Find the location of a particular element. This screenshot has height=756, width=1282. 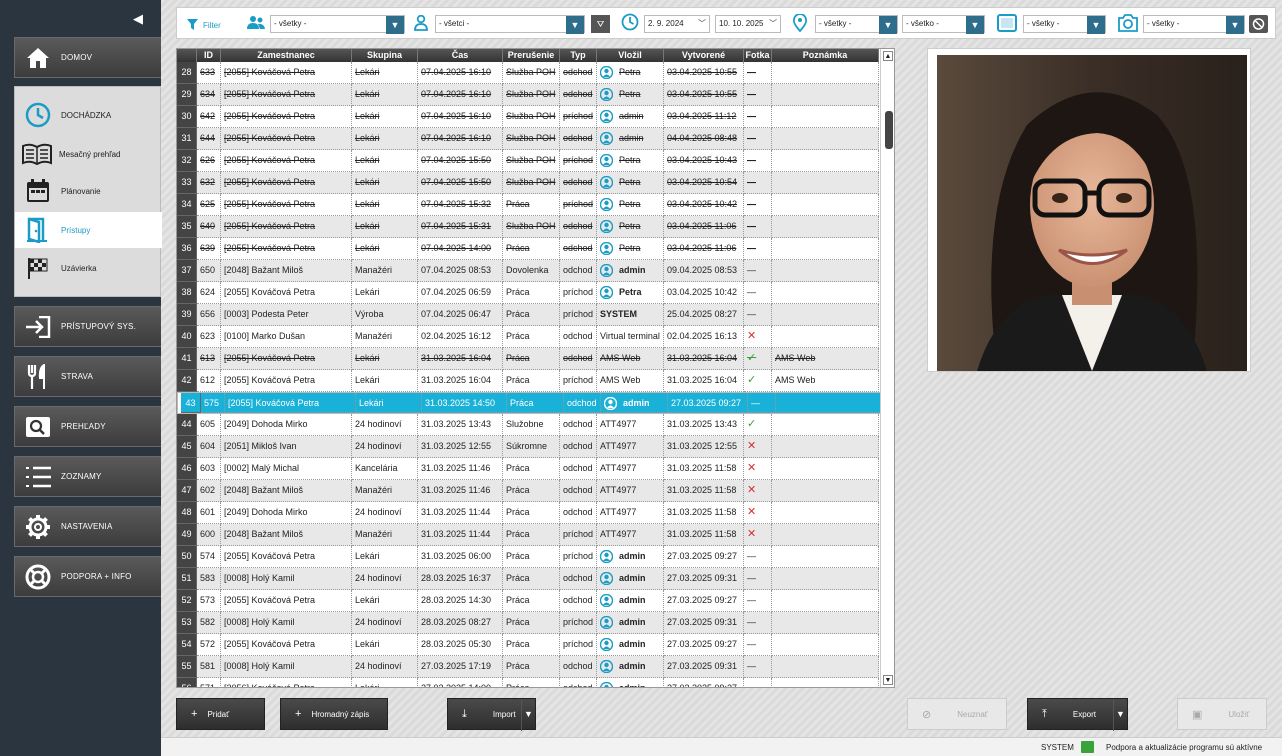

cell-time: 07.04.2025 15:50 is located at coordinates (460, 183).